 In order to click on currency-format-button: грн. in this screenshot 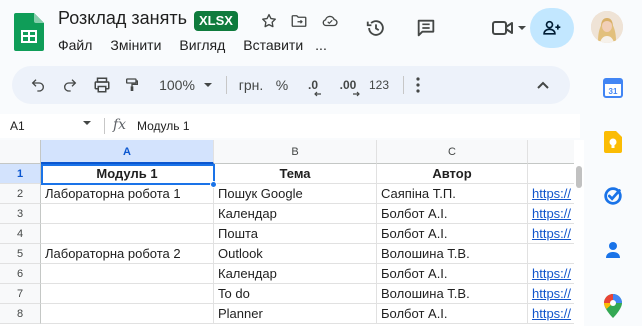, I will do `click(251, 85)`.